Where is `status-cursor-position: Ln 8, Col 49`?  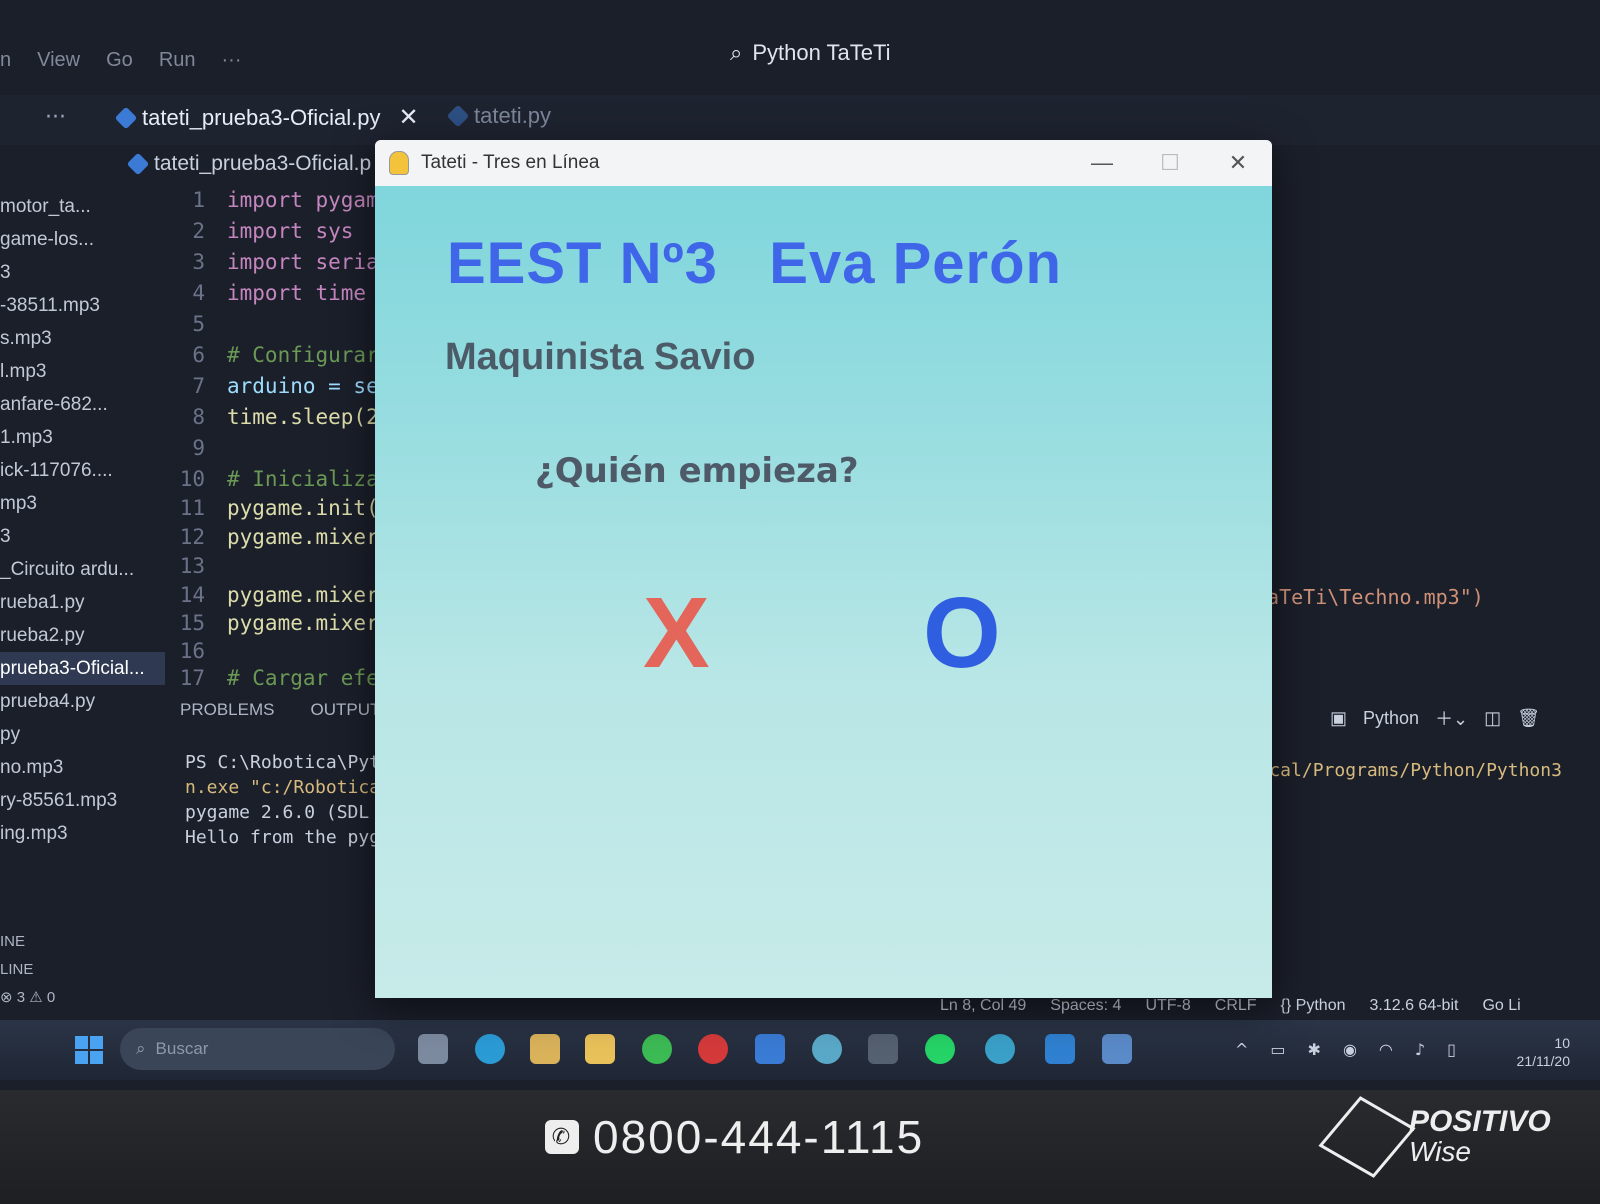 status-cursor-position: Ln 8, Col 49 is located at coordinates (983, 1006).